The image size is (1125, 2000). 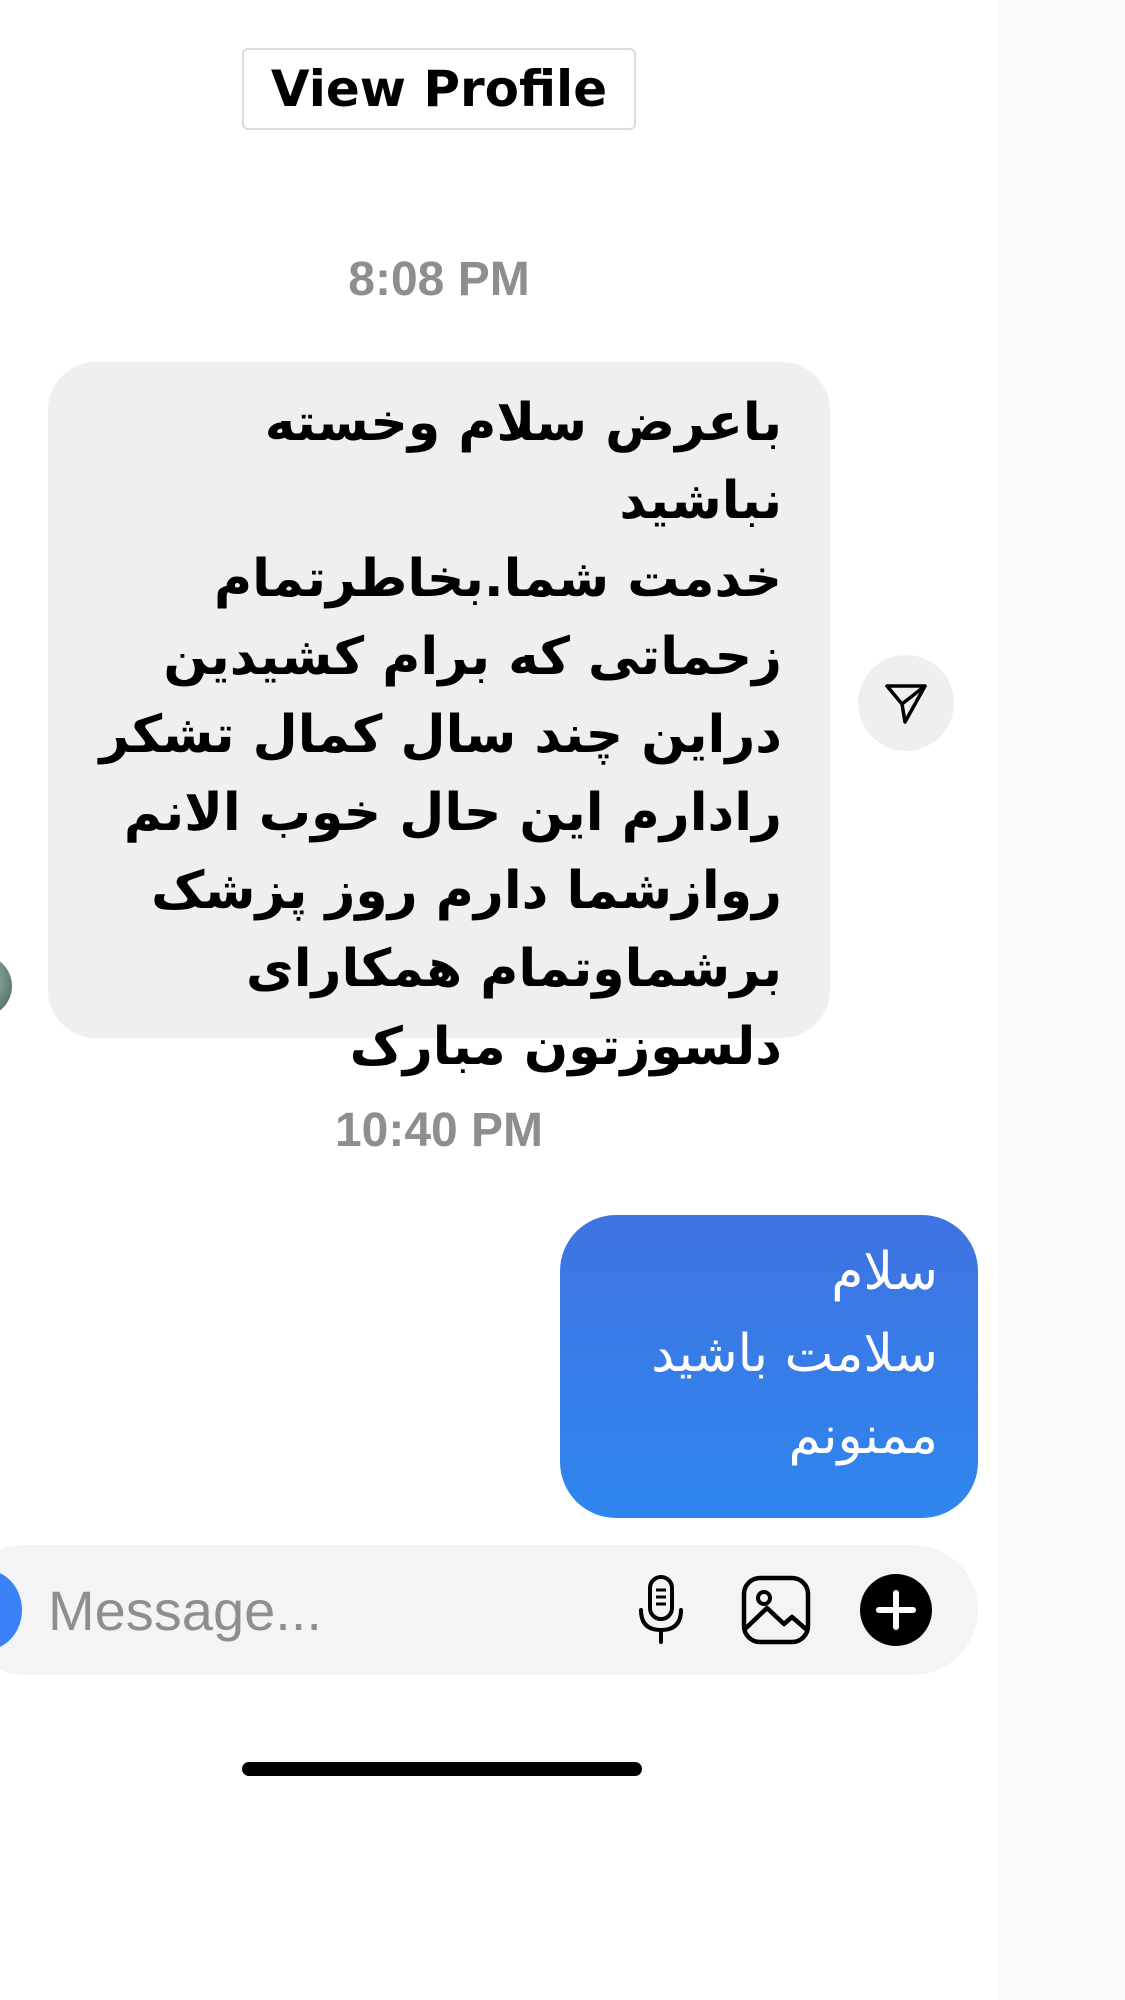 I want to click on microphone-icon, so click(x=661, y=1609).